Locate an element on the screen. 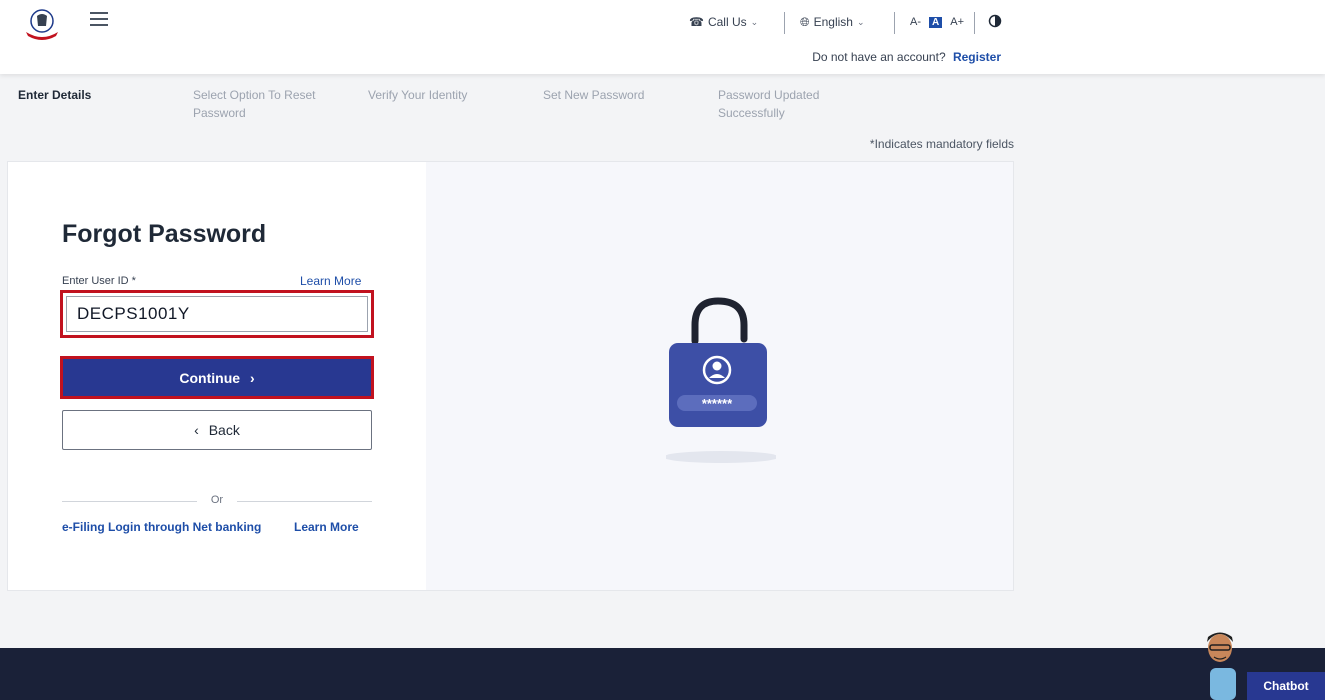 The image size is (1325, 700). step-select-option: Select Option To Reset Password is located at coordinates (254, 104).